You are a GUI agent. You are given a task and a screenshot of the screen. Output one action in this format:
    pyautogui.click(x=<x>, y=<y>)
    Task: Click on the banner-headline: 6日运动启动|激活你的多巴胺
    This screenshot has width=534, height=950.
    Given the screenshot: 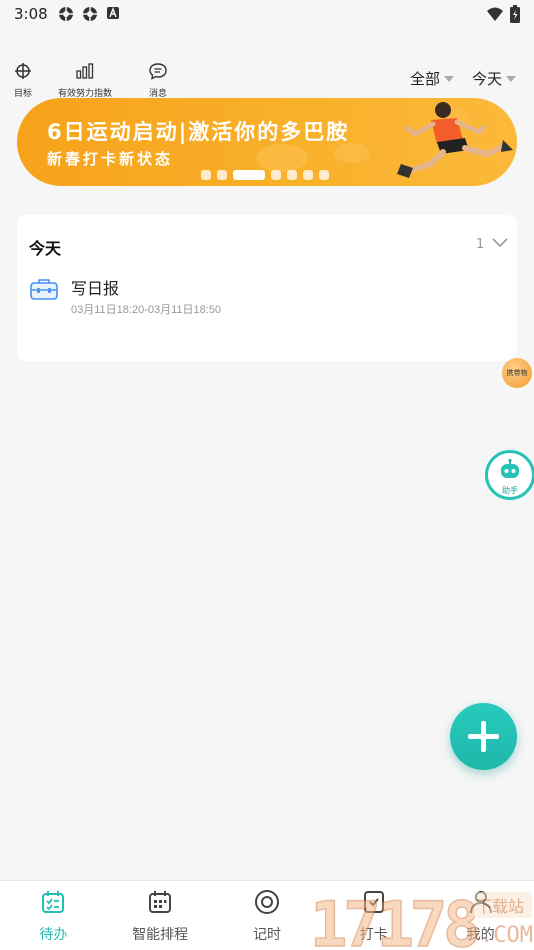 What is the action you would take?
    pyautogui.click(x=198, y=132)
    